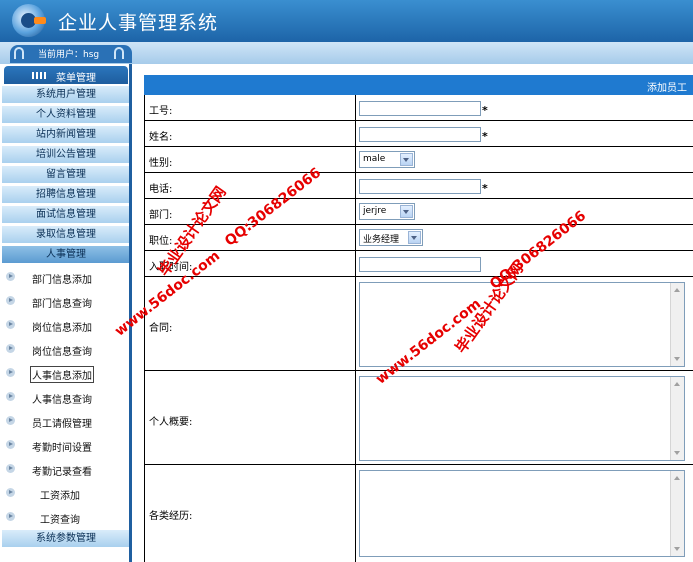  What do you see at coordinates (420, 134) in the screenshot?
I see `name-input` at bounding box center [420, 134].